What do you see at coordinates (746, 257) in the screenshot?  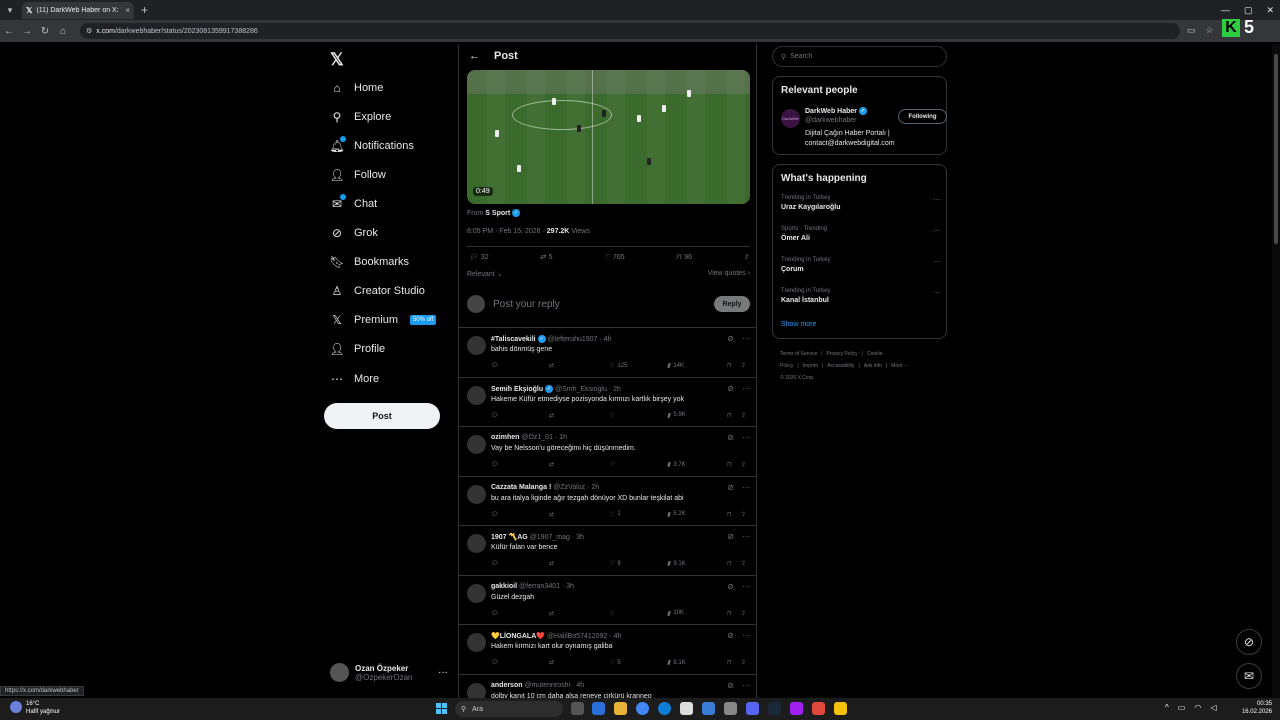 I see `share-action: ⇪` at bounding box center [746, 257].